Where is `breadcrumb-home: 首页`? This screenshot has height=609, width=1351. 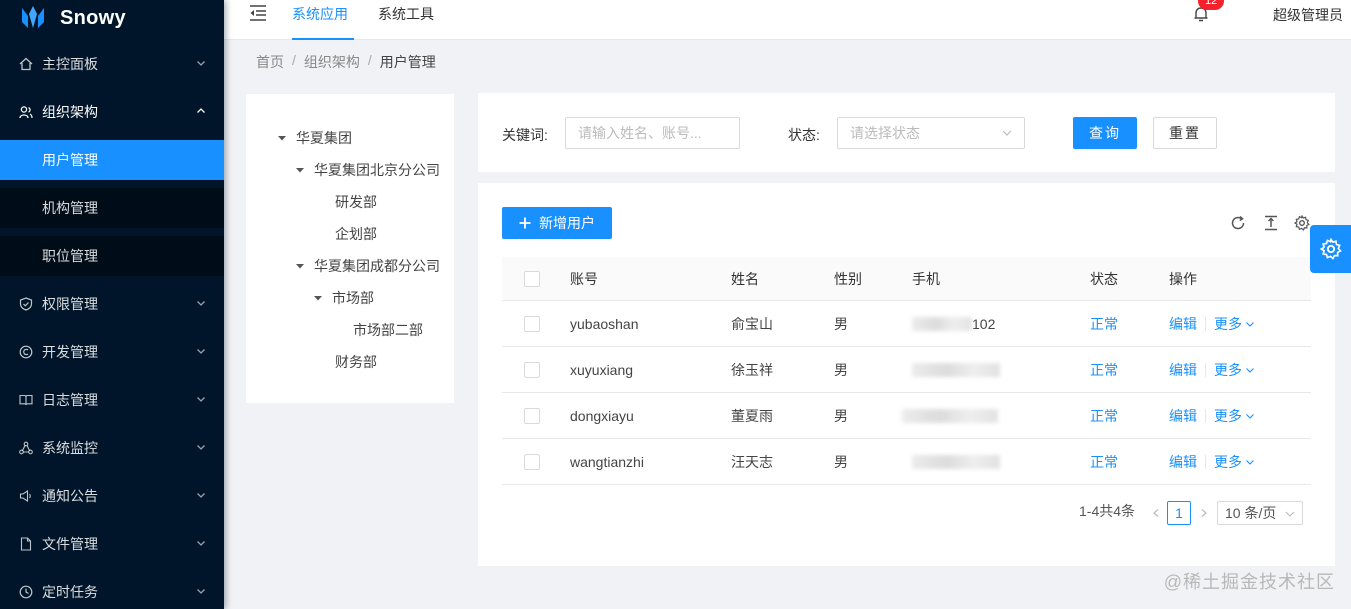 breadcrumb-home: 首页 is located at coordinates (270, 62).